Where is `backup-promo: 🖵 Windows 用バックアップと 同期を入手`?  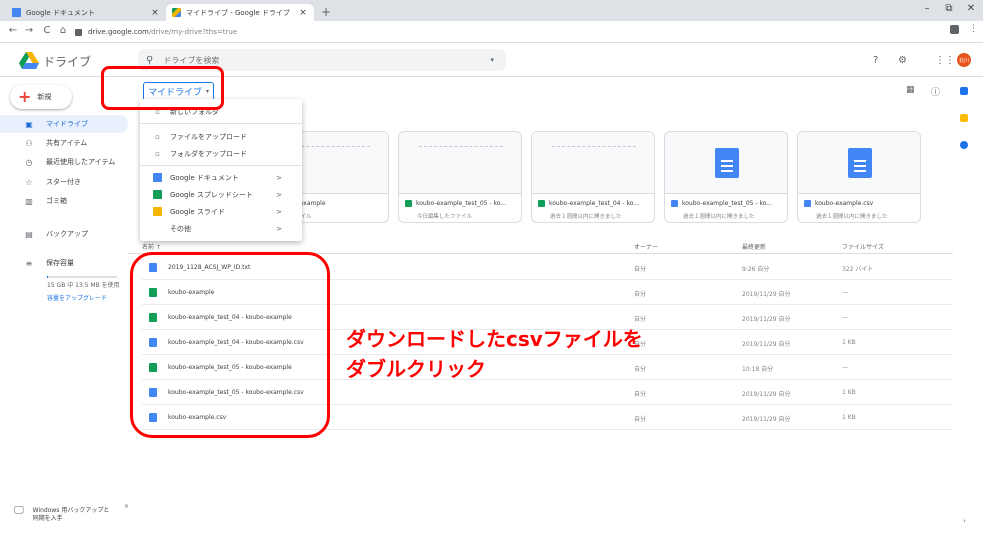 backup-promo: 🖵 Windows 用バックアップと 同期を入手 is located at coordinates (61, 514).